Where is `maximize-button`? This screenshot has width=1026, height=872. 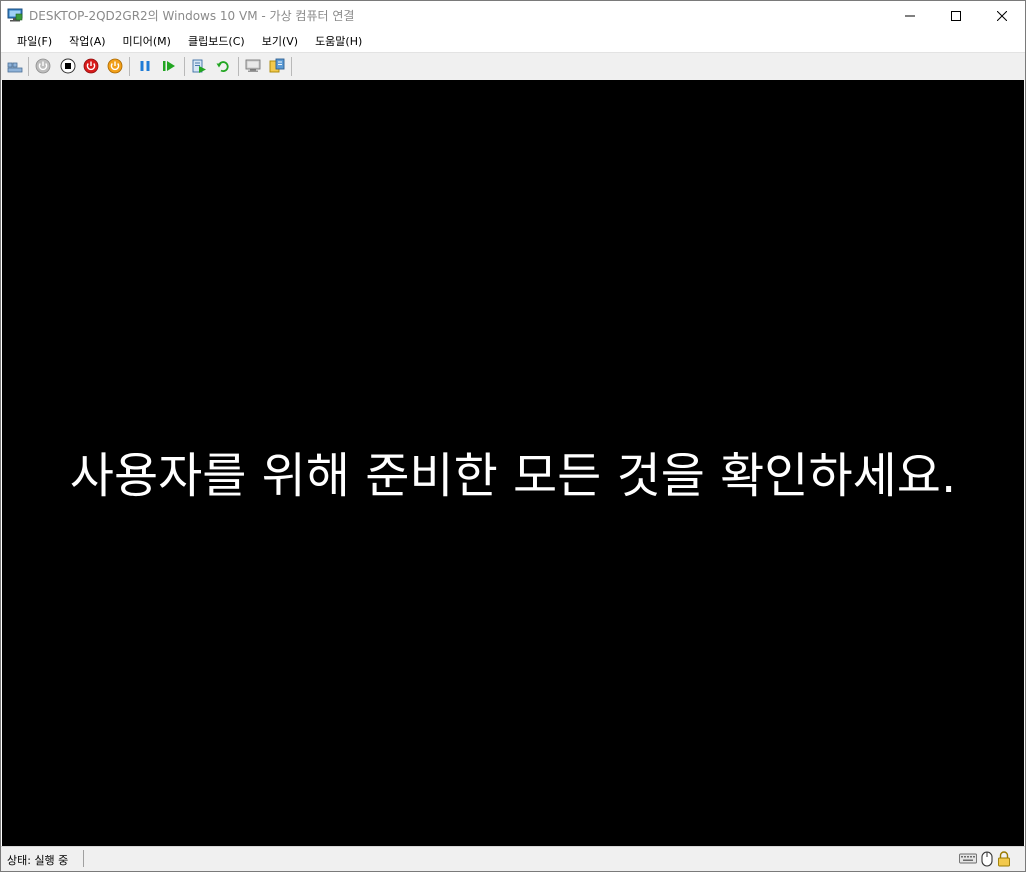 maximize-button is located at coordinates (956, 15).